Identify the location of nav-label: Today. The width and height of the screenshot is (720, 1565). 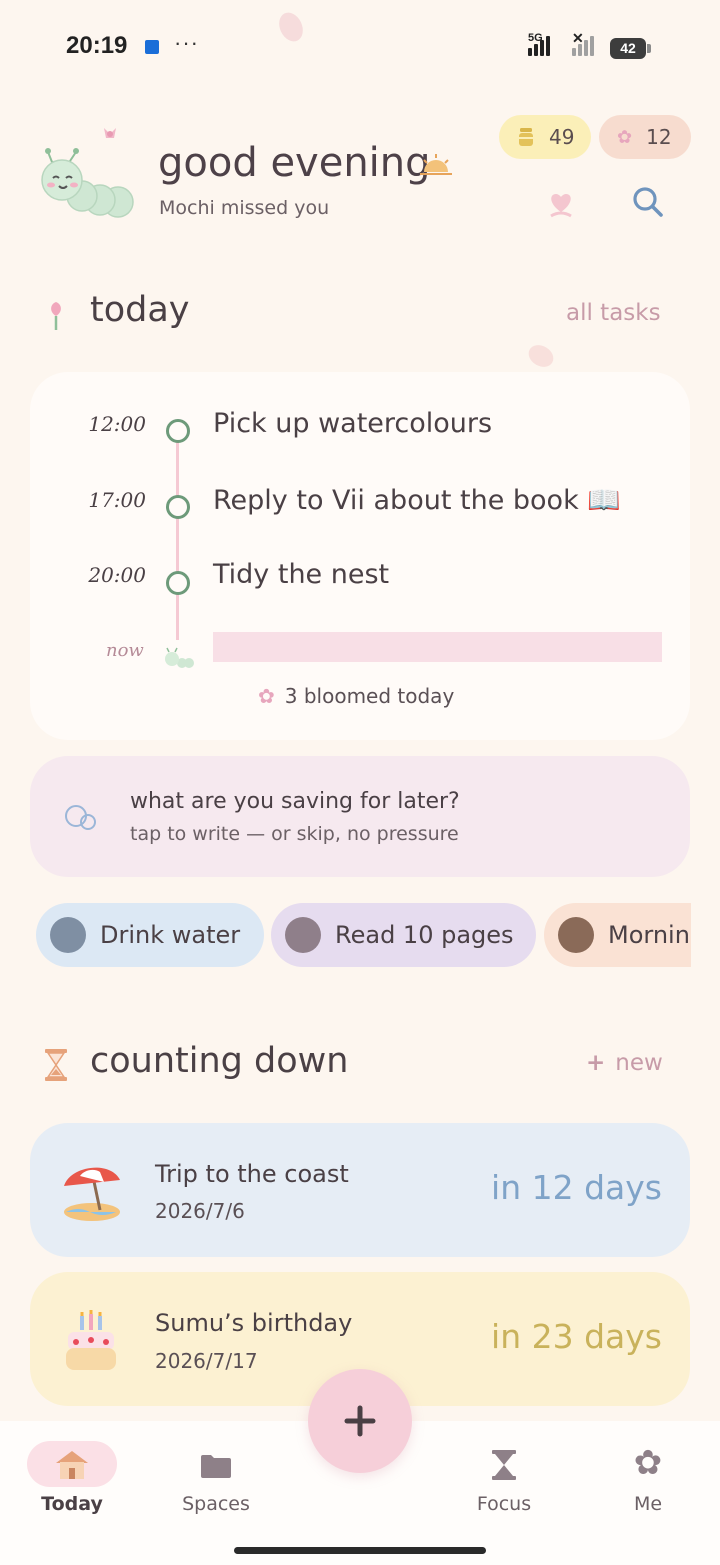
(72, 1504).